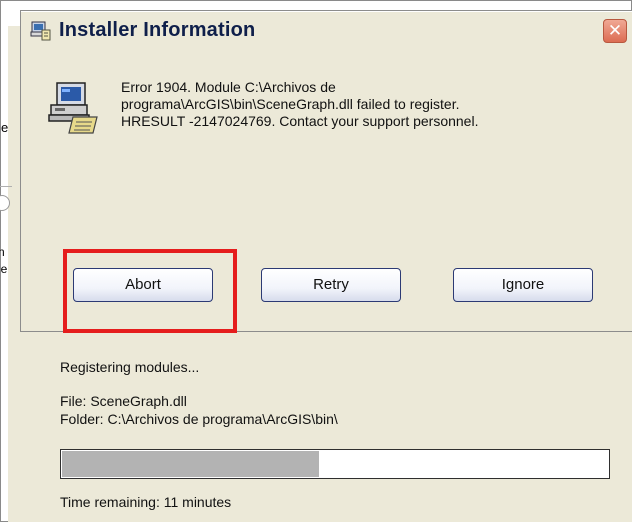  Describe the element at coordinates (2, 252) in the screenshot. I see `edge-fragment: n` at that location.